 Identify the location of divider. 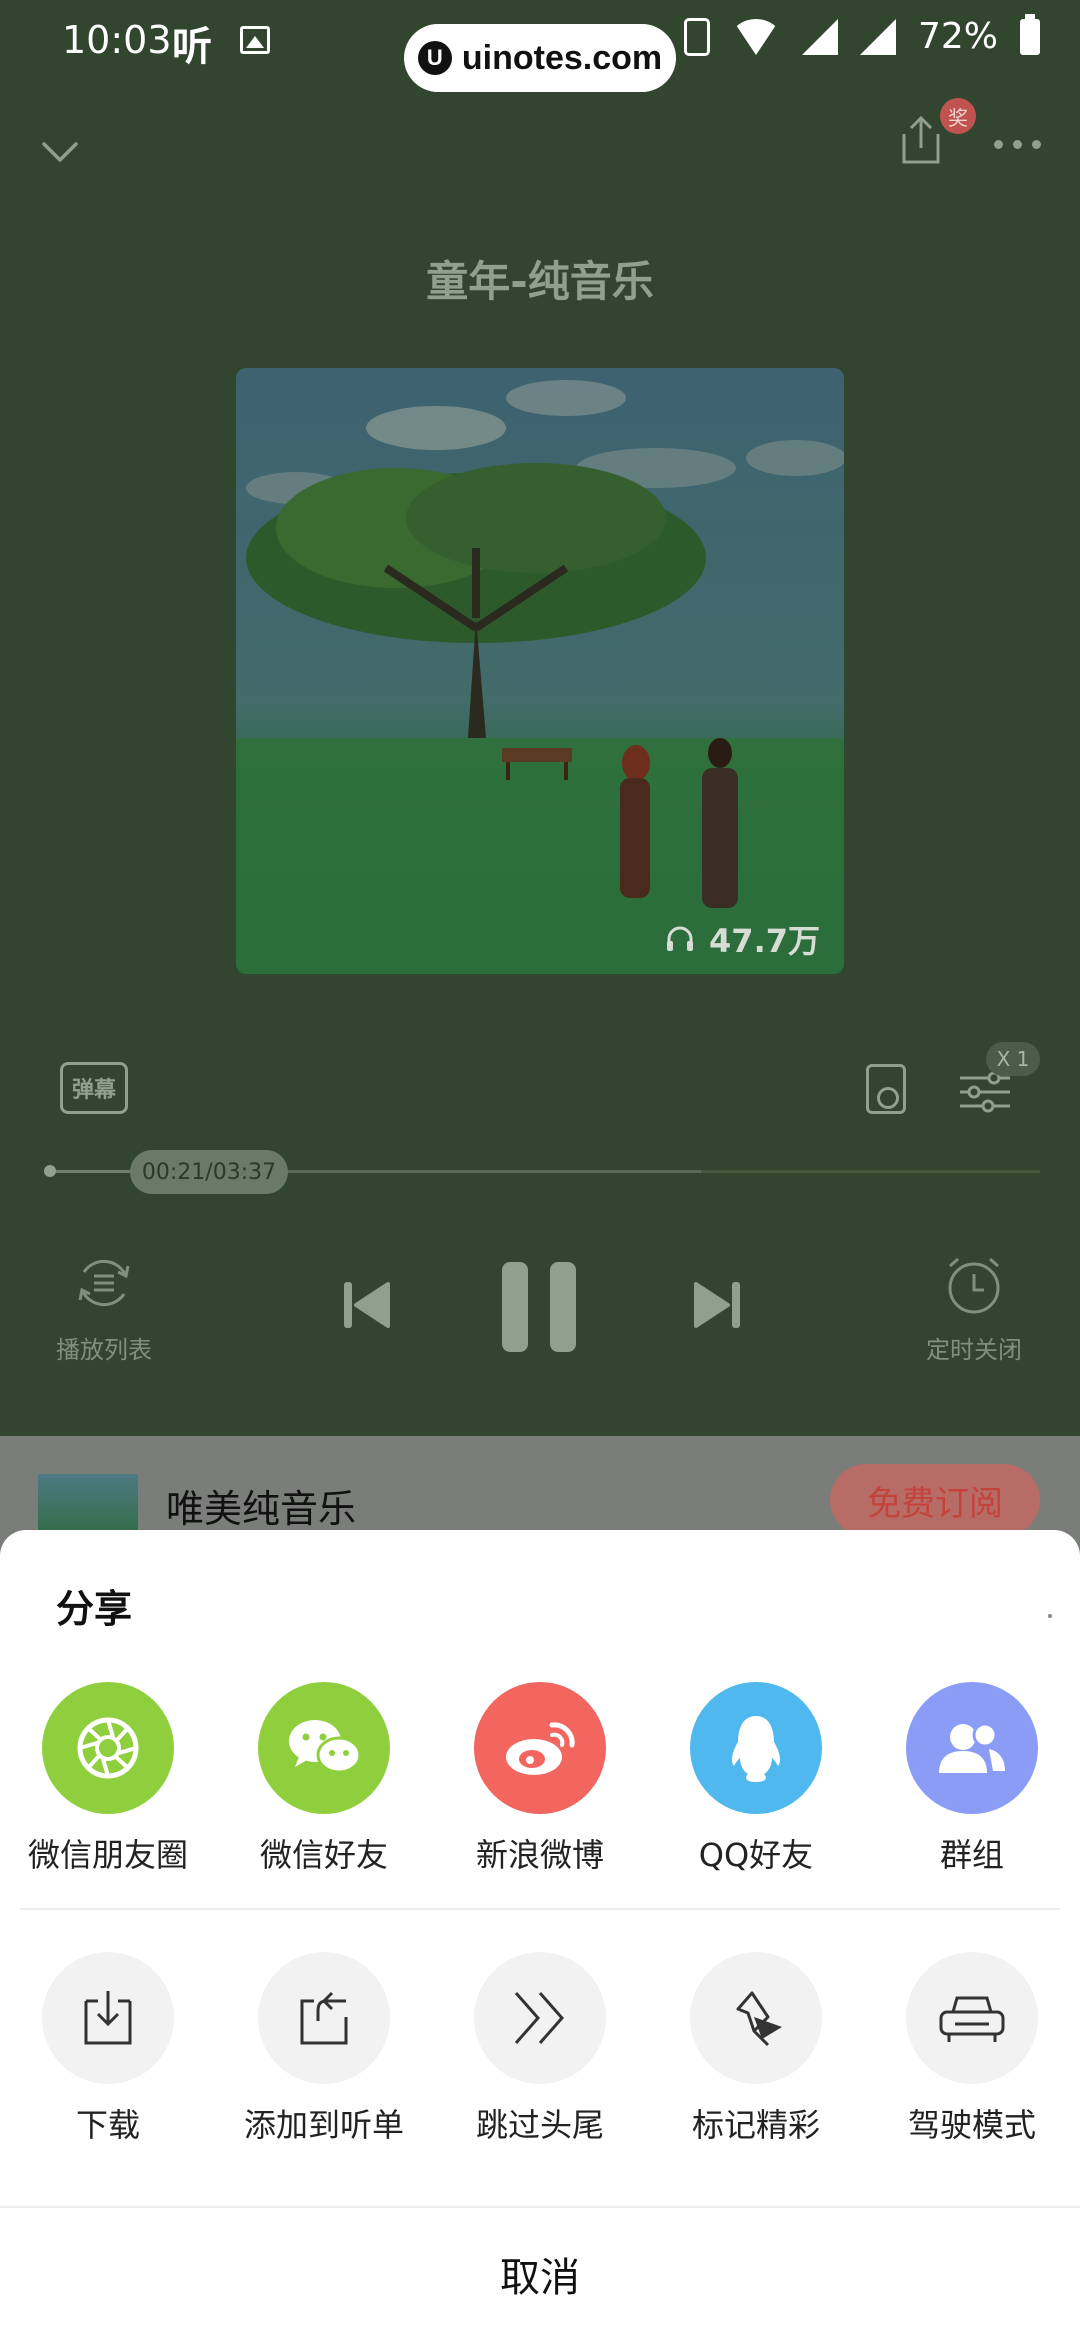
(540, 1909).